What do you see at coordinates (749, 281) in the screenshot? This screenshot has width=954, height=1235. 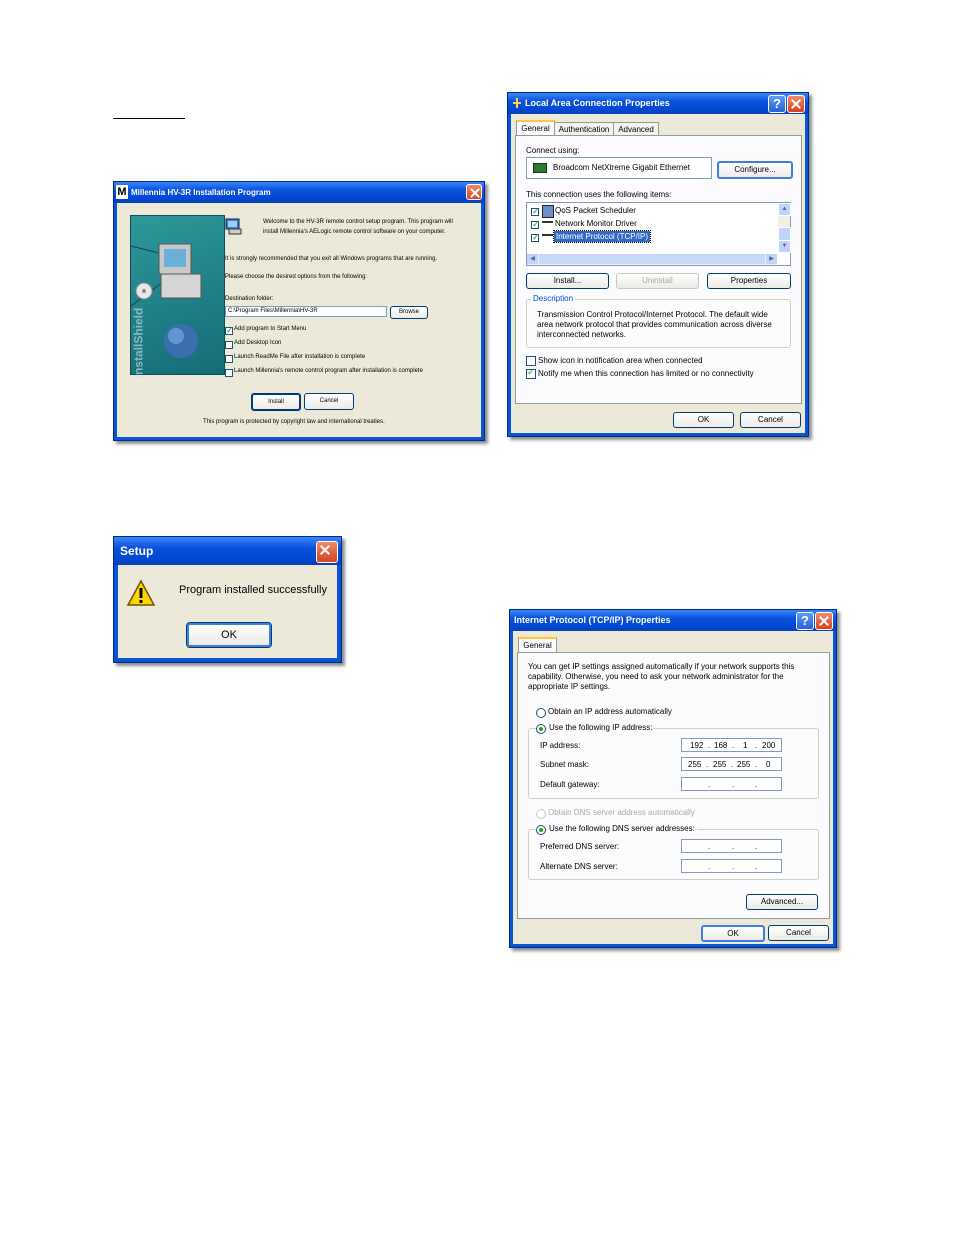 I see `properties-button: Properties` at bounding box center [749, 281].